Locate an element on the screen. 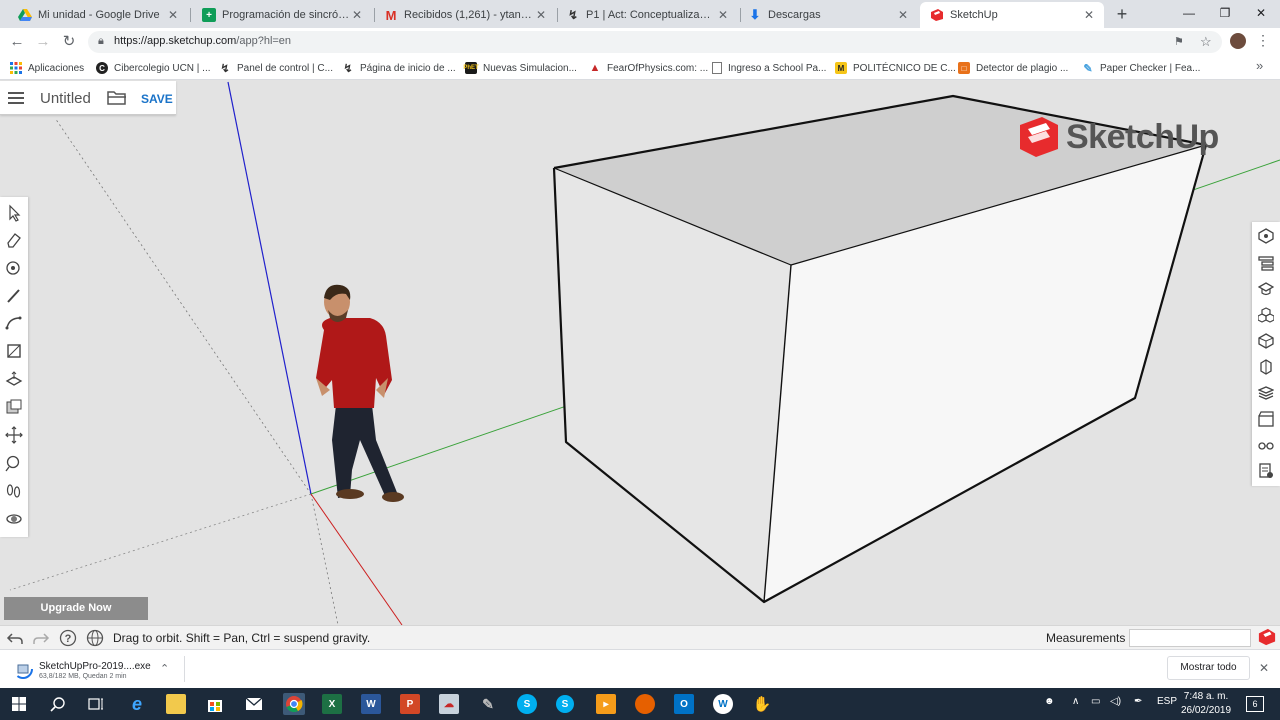  tape-measure-tool-icon is located at coordinates (14, 463).